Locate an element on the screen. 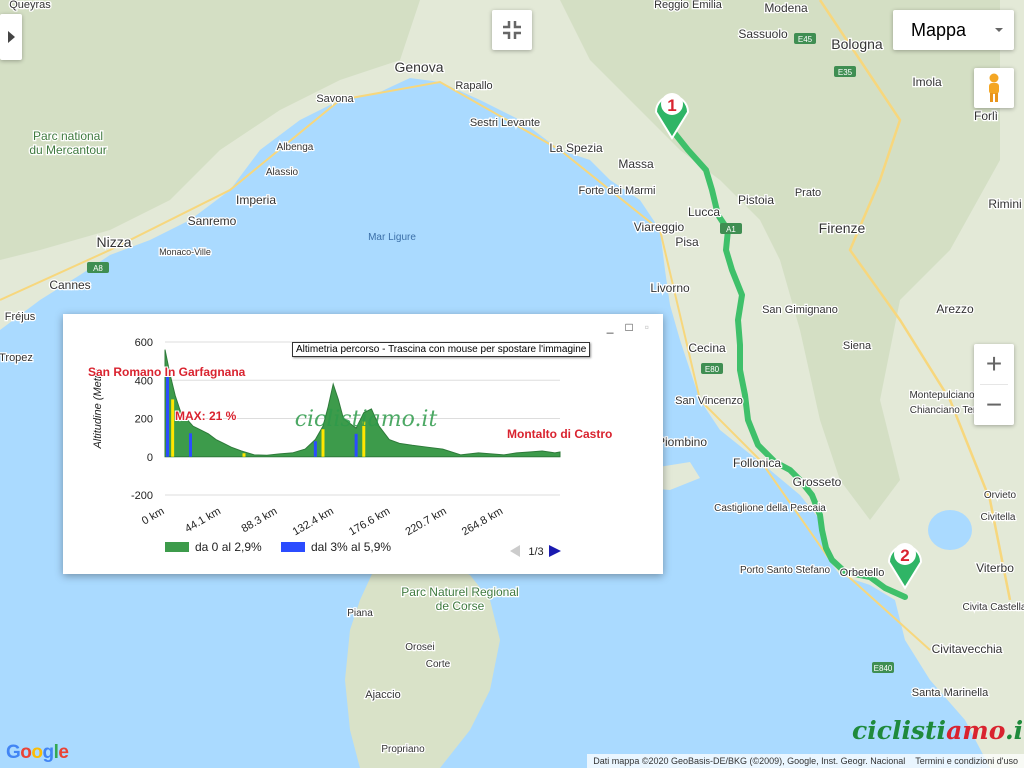 The width and height of the screenshot is (1024, 768). city-label: Monaco-Ville is located at coordinates (185, 252).